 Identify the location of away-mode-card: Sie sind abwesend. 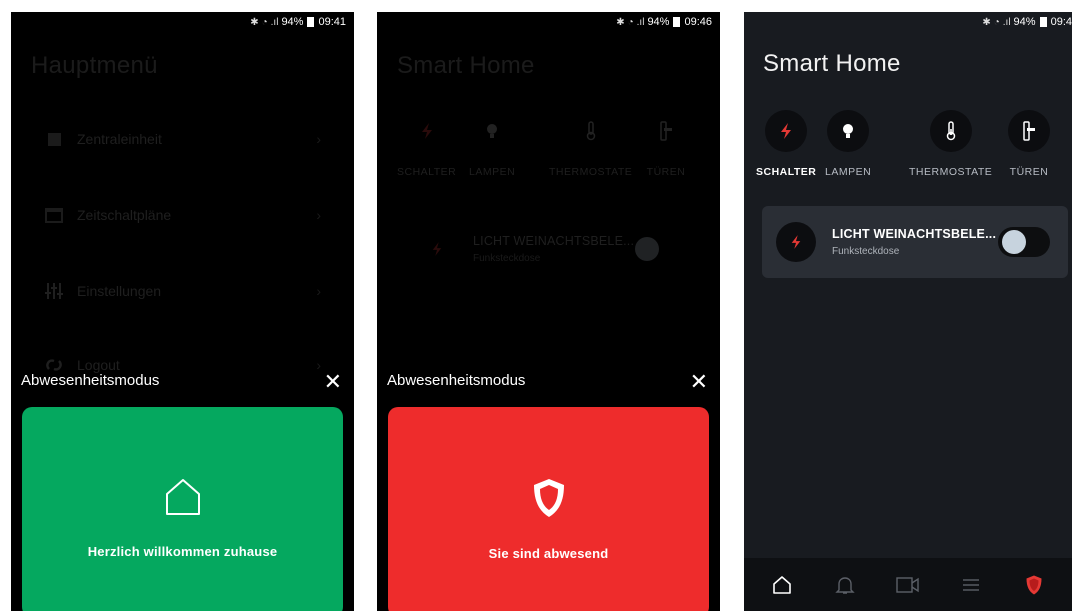
(548, 509).